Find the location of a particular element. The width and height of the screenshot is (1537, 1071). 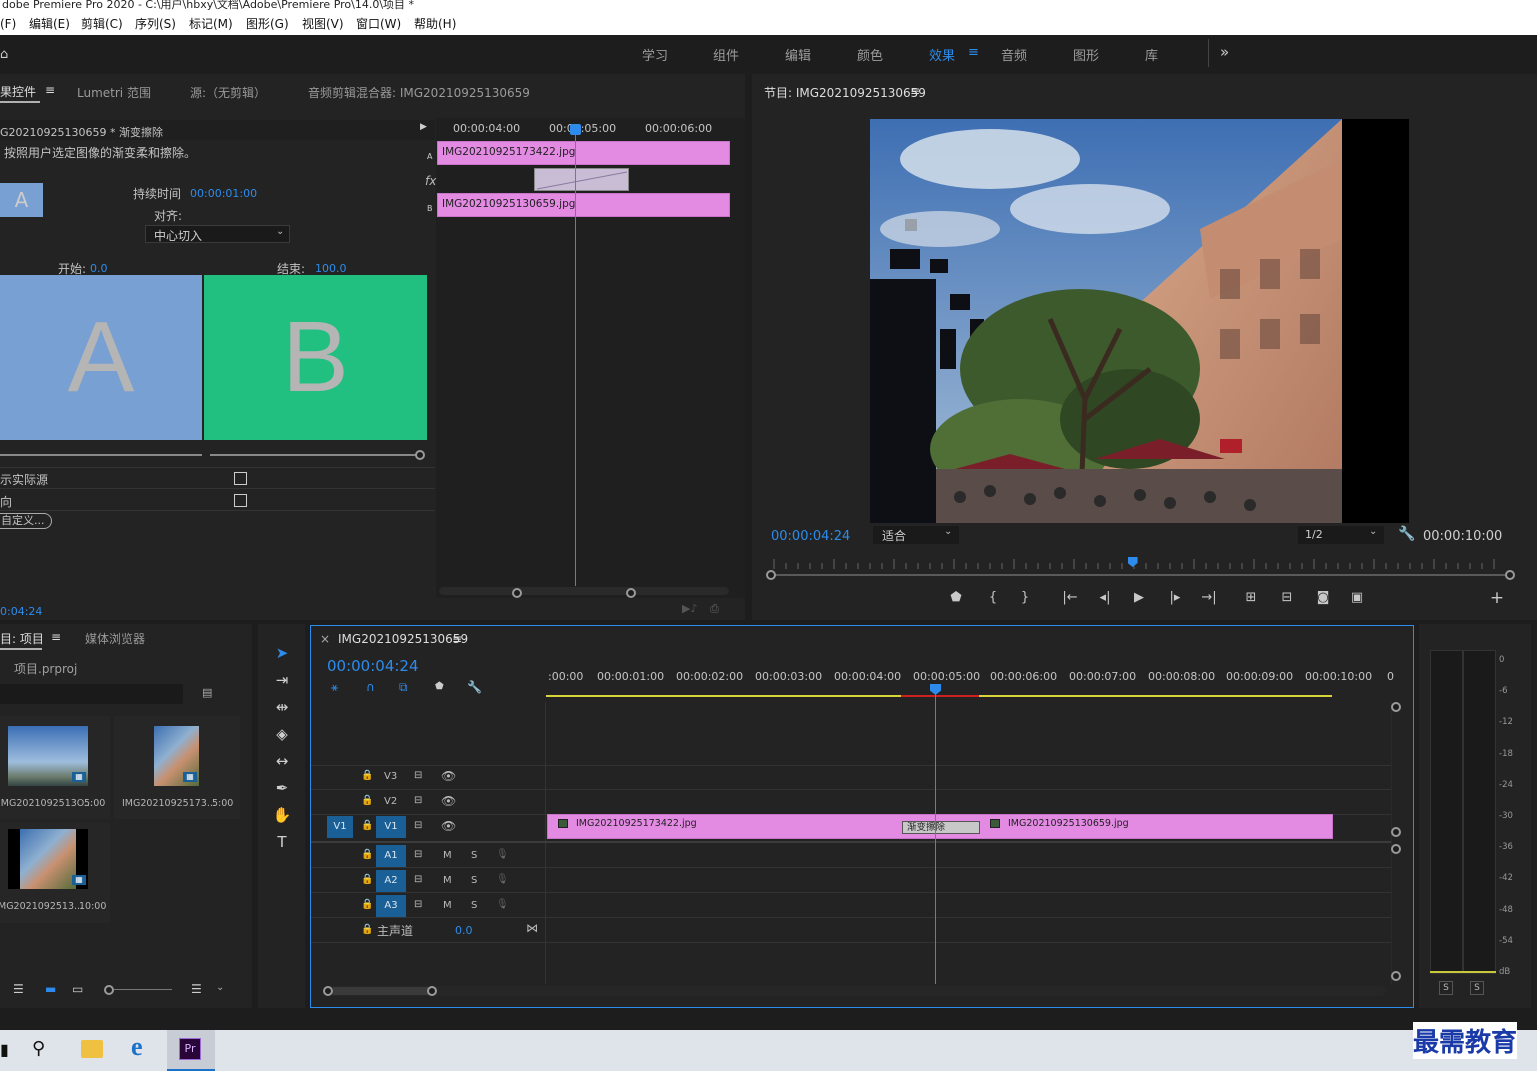

mini-playhead is located at coordinates (575, 129).